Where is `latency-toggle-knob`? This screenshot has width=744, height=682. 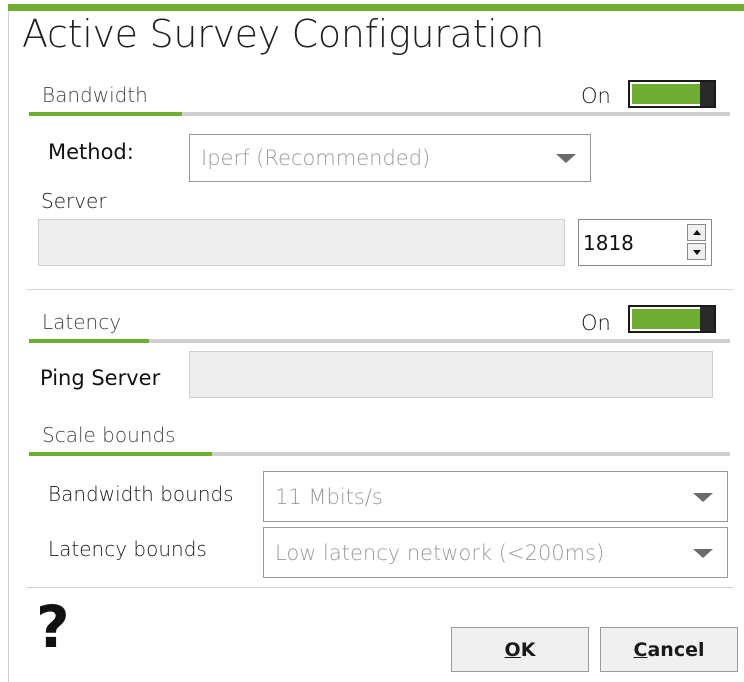 latency-toggle-knob is located at coordinates (707, 319).